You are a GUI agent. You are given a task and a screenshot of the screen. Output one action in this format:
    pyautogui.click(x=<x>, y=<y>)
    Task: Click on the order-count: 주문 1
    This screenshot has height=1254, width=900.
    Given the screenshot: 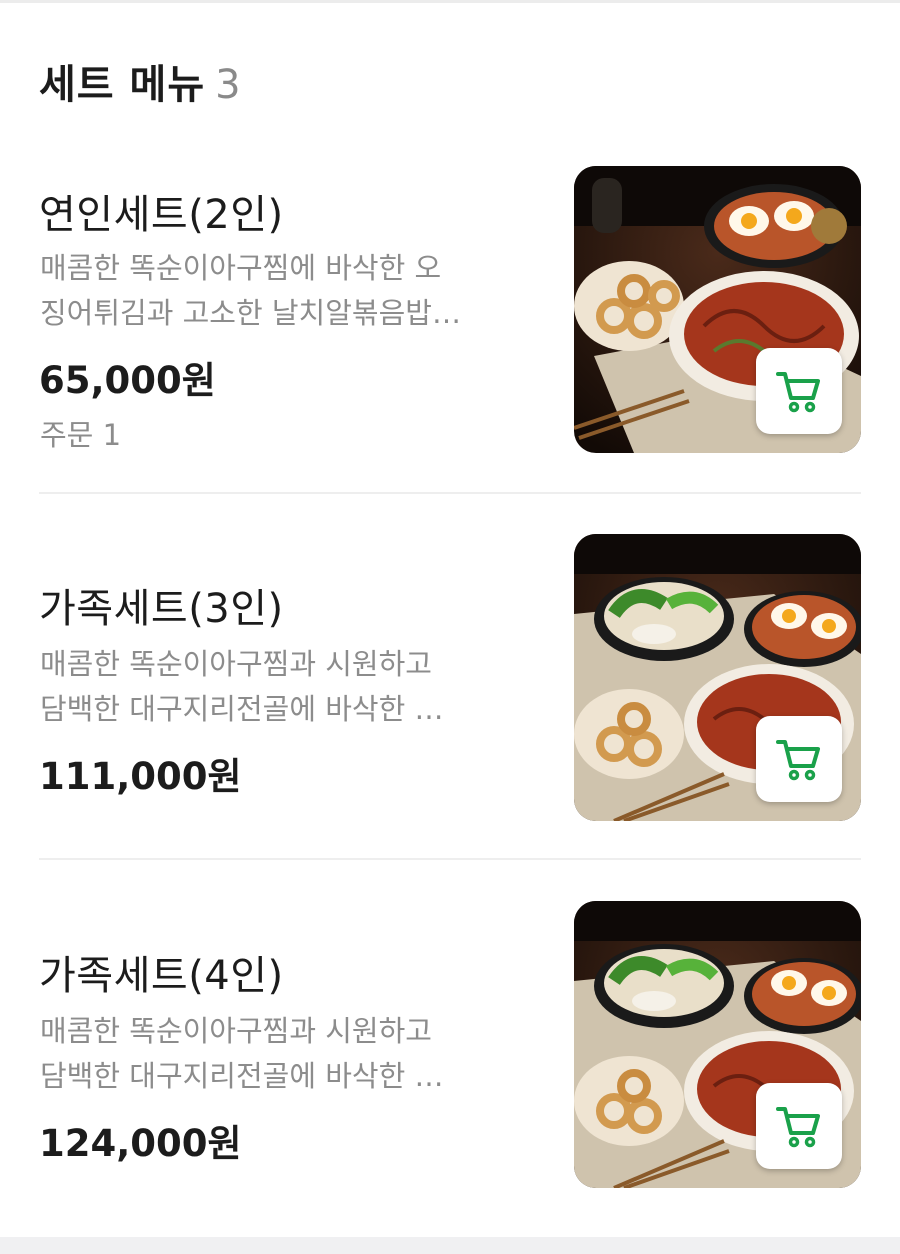 What is the action you would take?
    pyautogui.click(x=81, y=435)
    